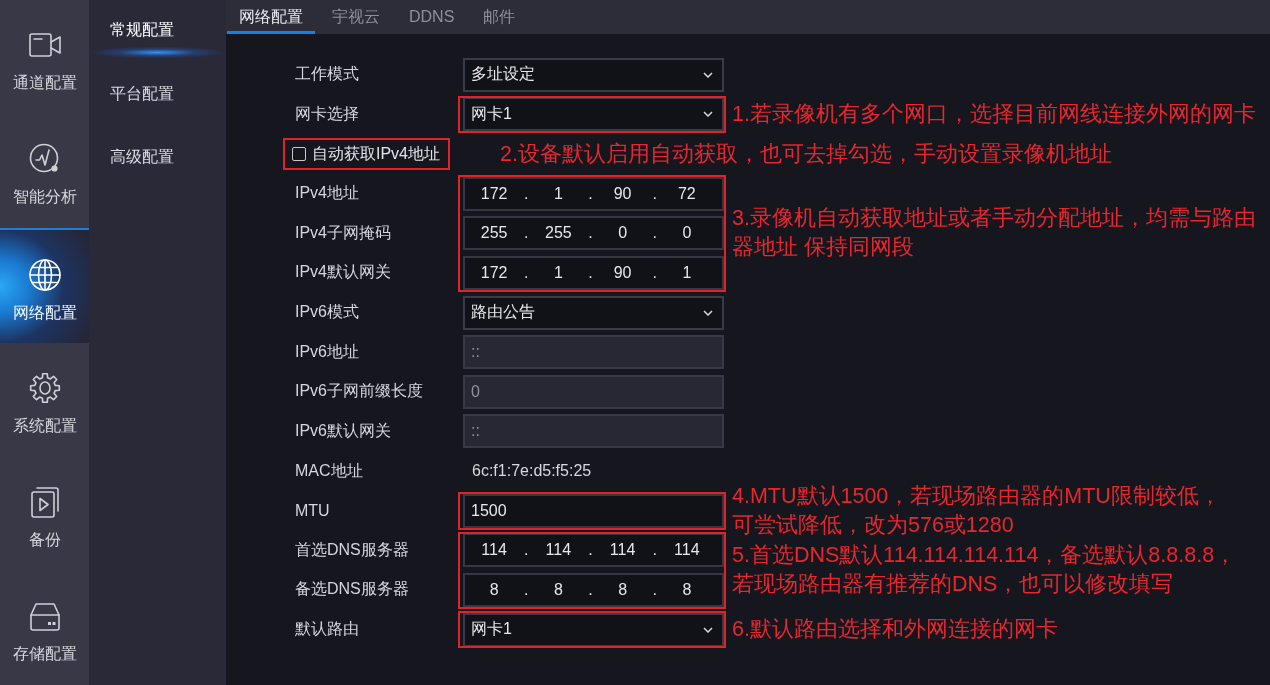 The height and width of the screenshot is (685, 1270). What do you see at coordinates (326, 312) in the screenshot?
I see `field-label: IPv6模式` at bounding box center [326, 312].